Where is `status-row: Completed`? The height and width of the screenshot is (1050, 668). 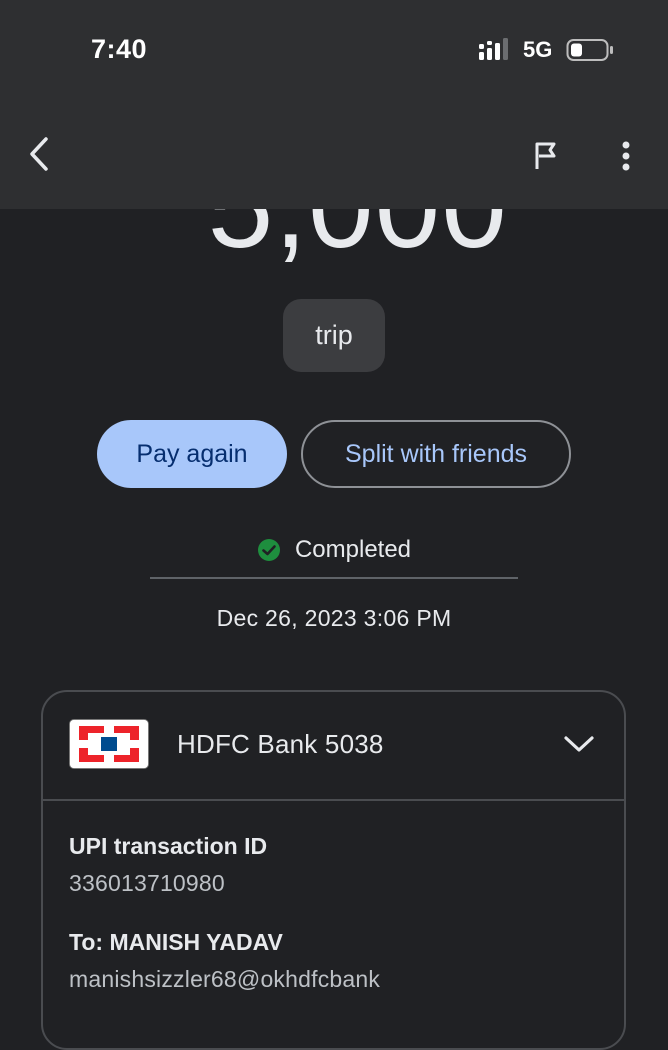
status-row: Completed is located at coordinates (334, 550).